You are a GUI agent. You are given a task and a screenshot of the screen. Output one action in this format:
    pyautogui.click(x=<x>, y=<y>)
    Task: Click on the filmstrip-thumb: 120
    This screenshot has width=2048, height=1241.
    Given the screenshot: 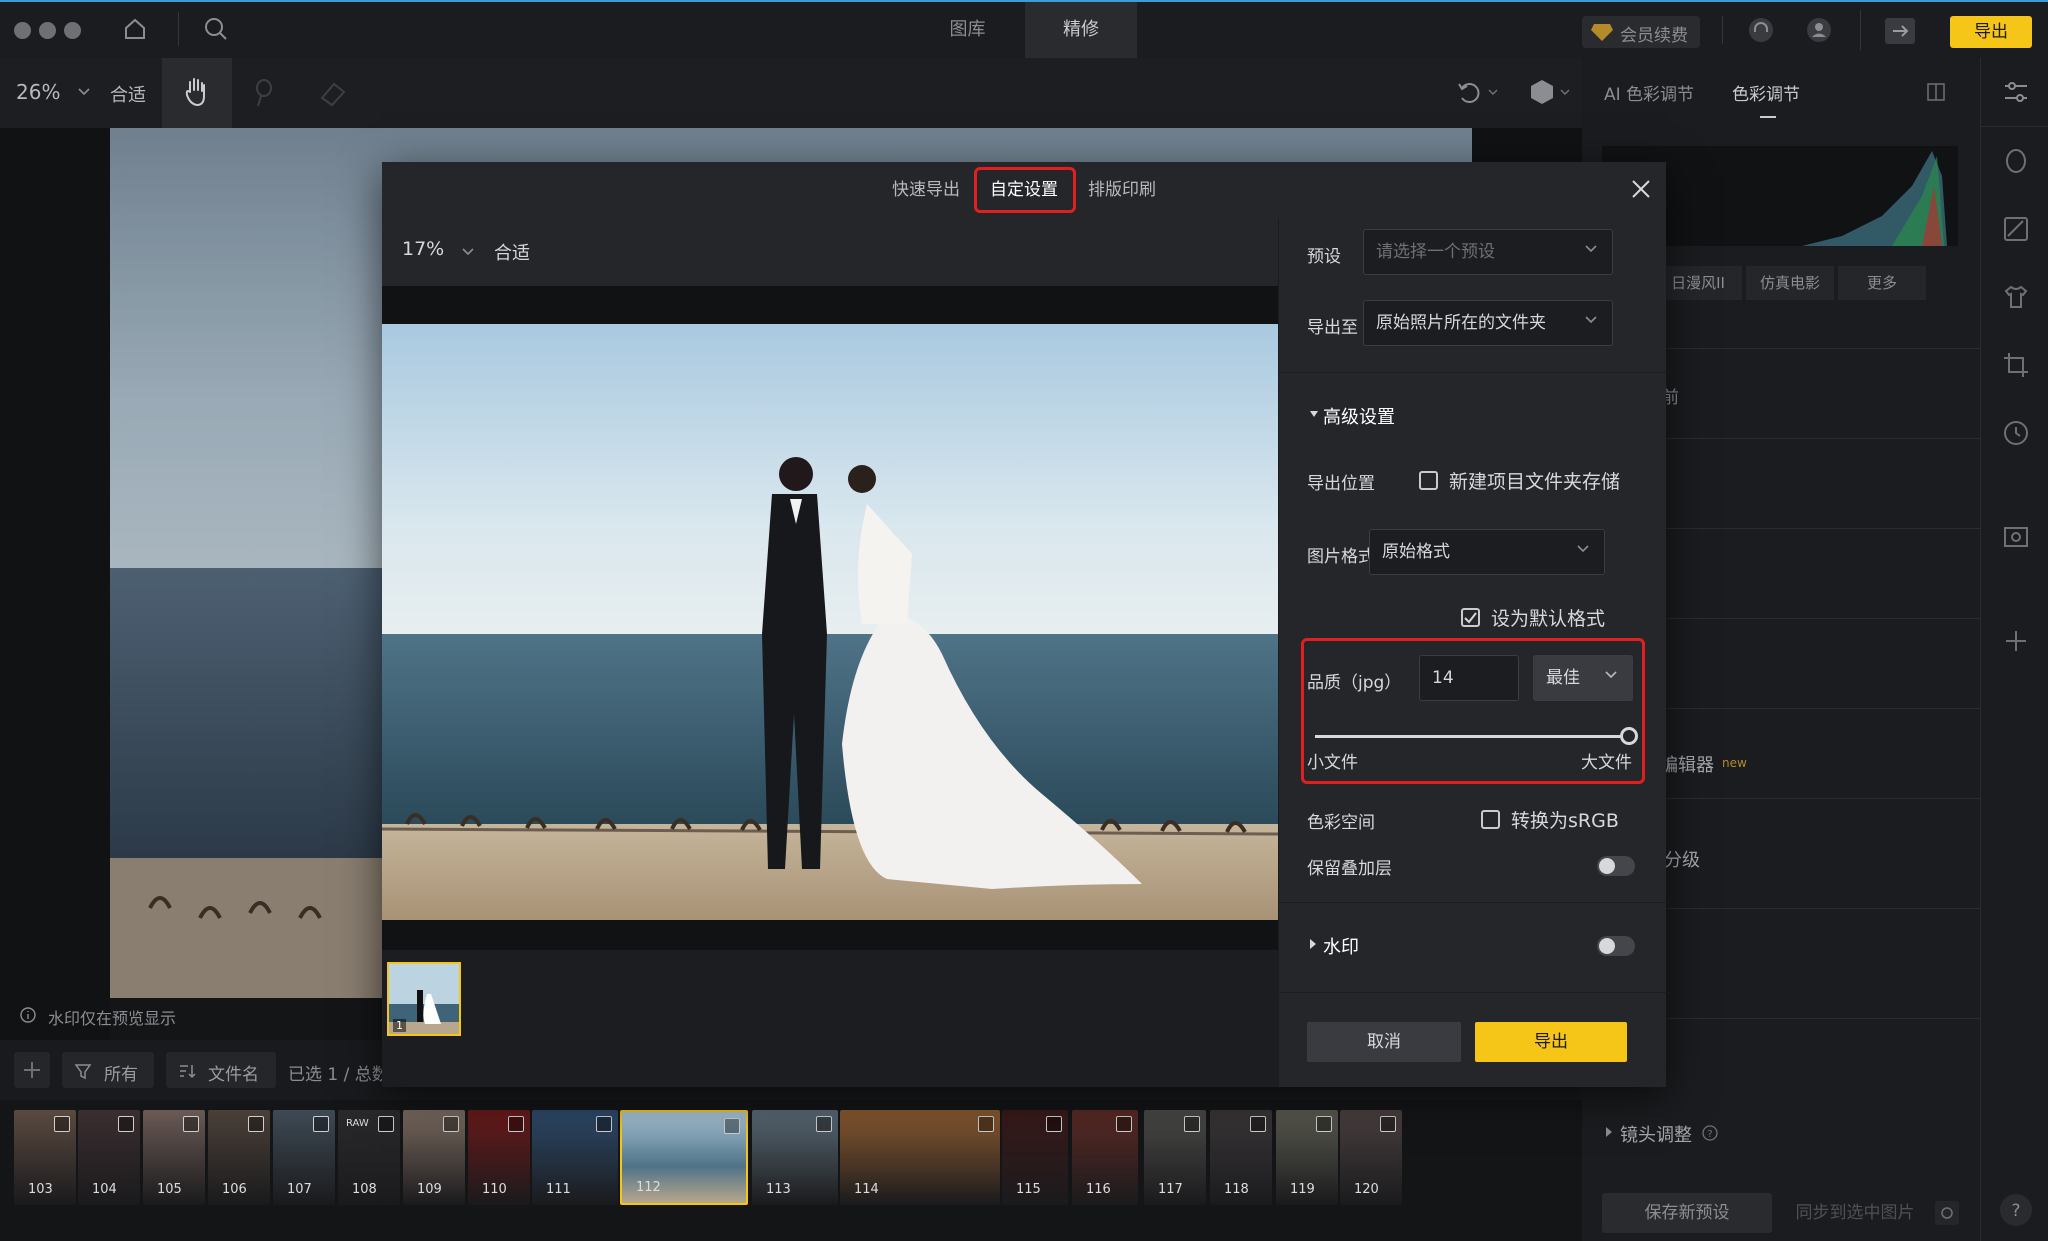 What is the action you would take?
    pyautogui.click(x=1371, y=1157)
    